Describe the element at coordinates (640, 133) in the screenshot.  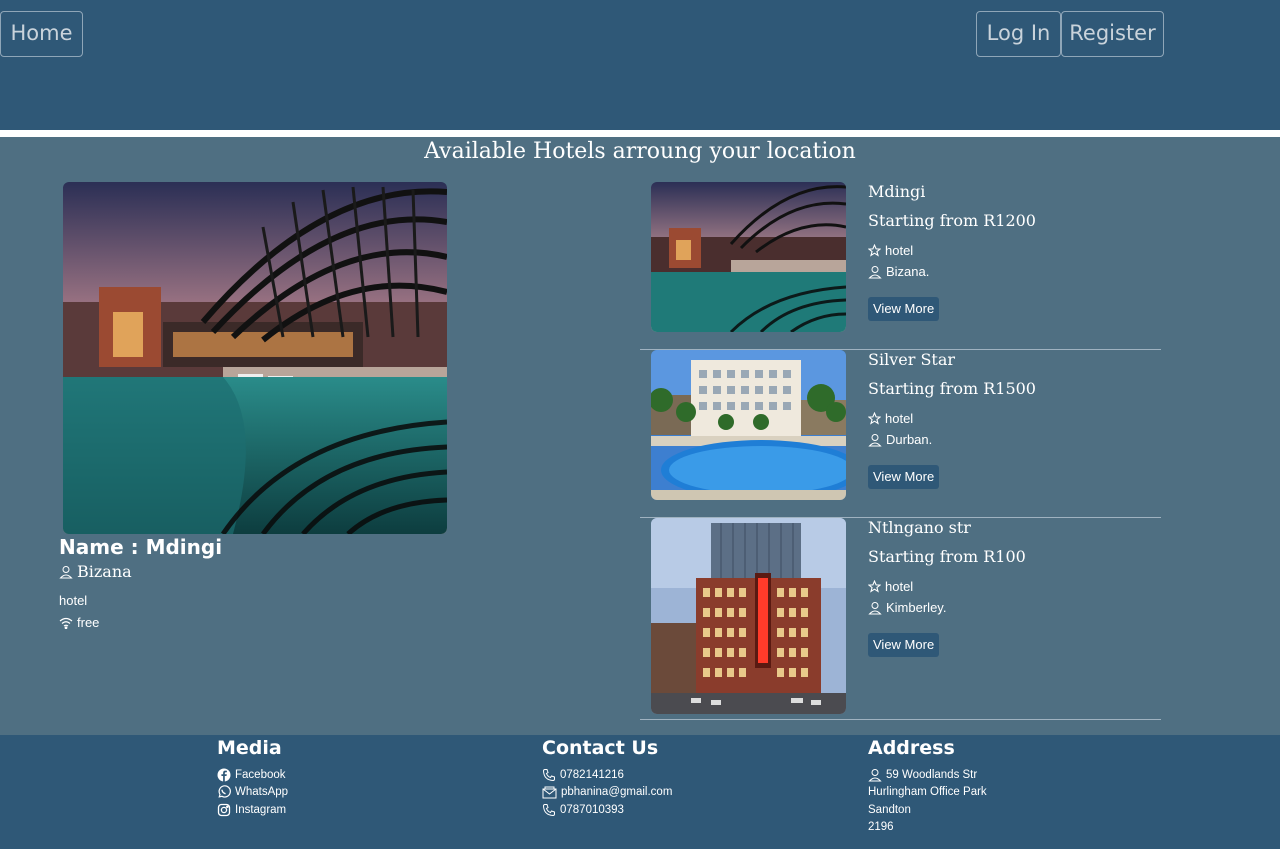
I see `header-divider` at that location.